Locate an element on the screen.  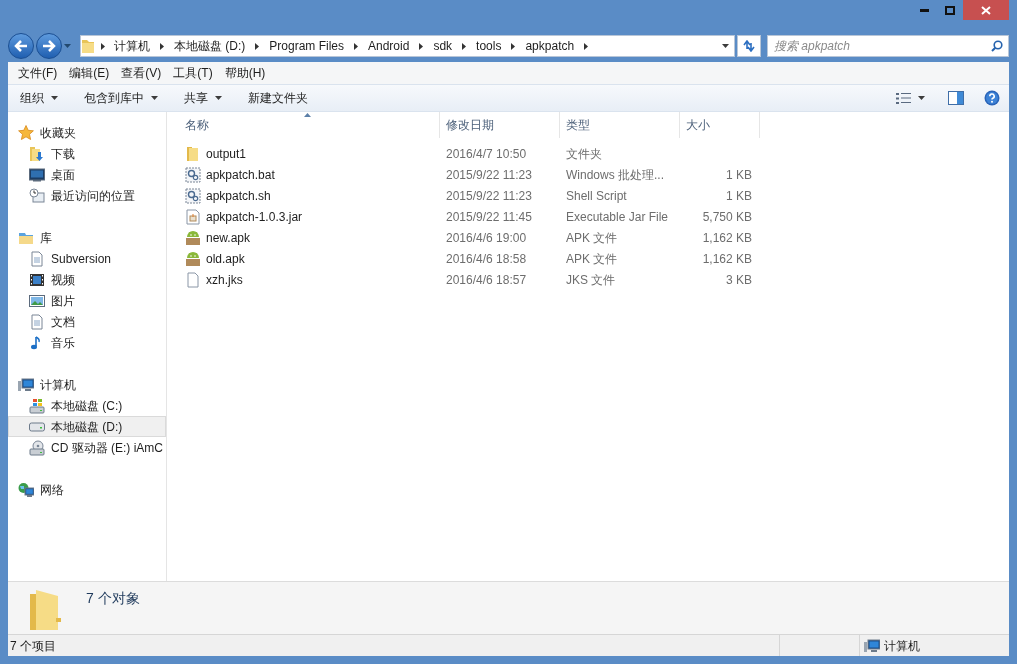
computer-icon is located at coordinates (872, 645).